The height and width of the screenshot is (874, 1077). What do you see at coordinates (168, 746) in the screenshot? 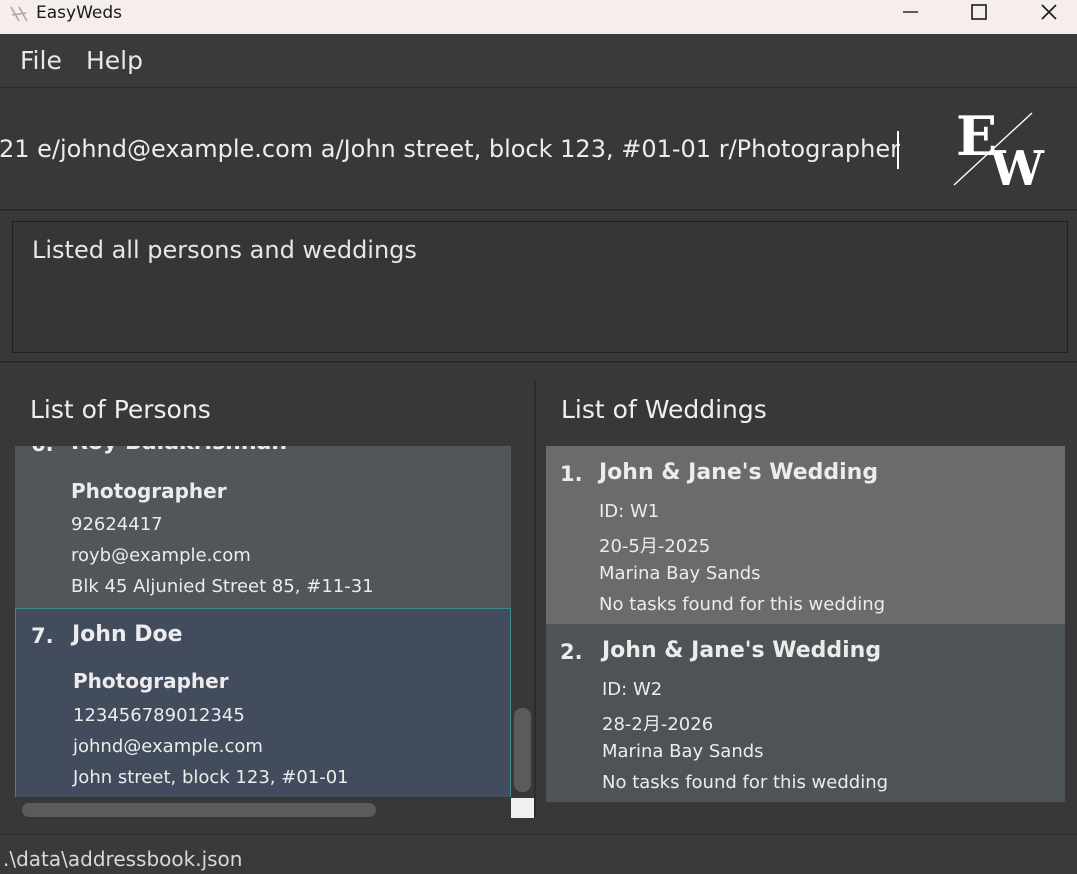
I see `person-email: johnd@example.com` at bounding box center [168, 746].